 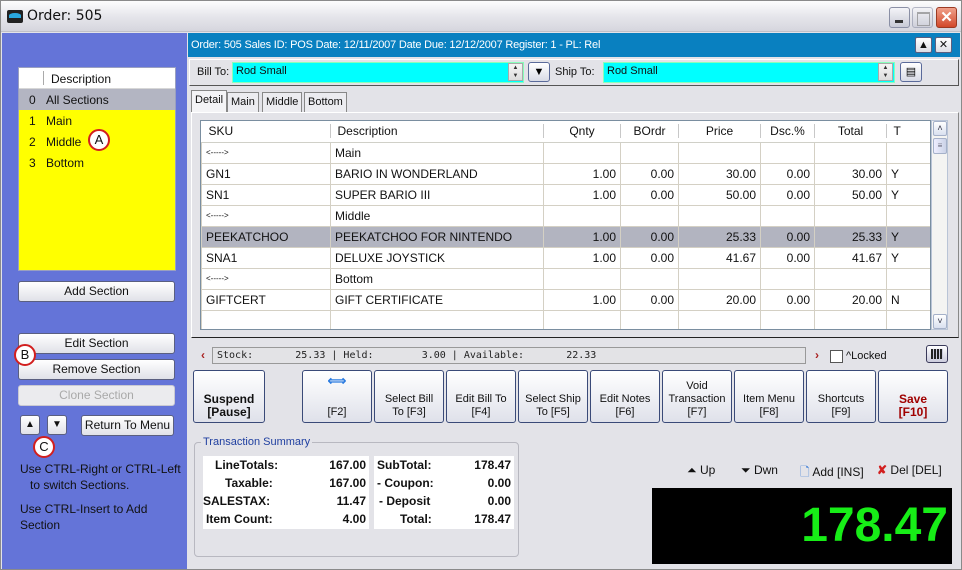 I want to click on select-ship-to-button: Select Ship To [F5], so click(x=553, y=396).